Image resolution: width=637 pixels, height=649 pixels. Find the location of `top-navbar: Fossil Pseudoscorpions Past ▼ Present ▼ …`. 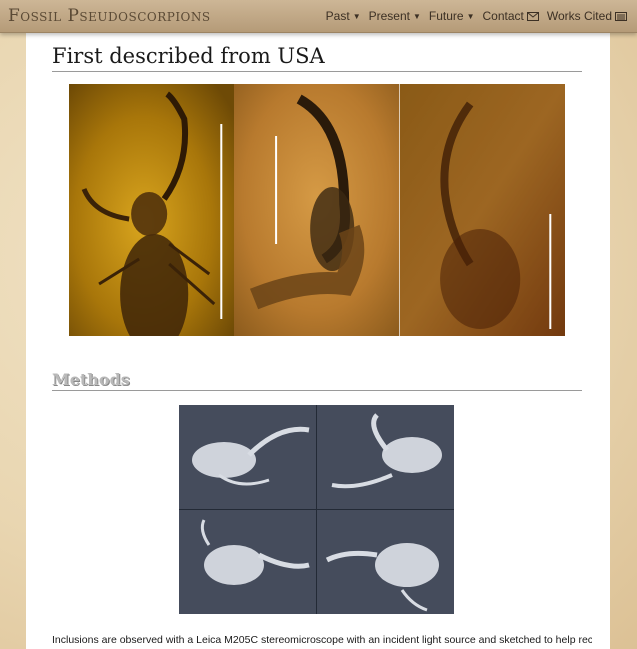

top-navbar: Fossil Pseudoscorpions Past ▼ Present ▼ … is located at coordinates (318, 16).